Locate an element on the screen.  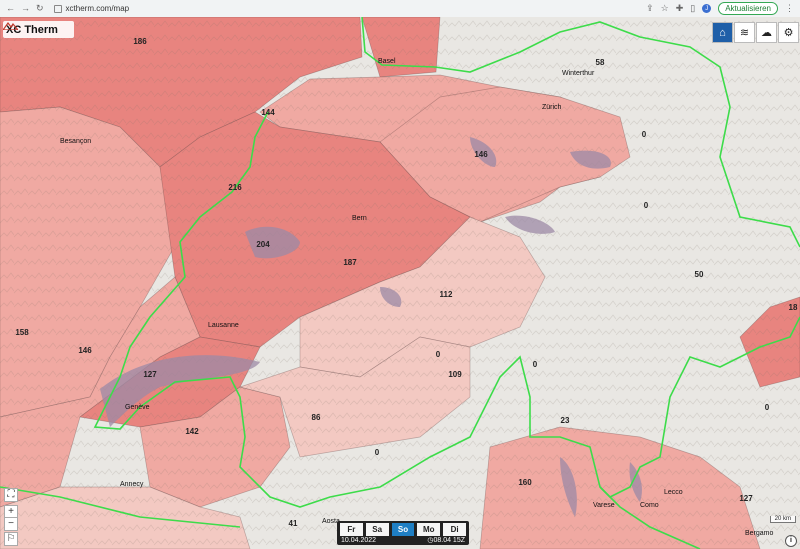
day-button-di: Di is located at coordinates (454, 529).